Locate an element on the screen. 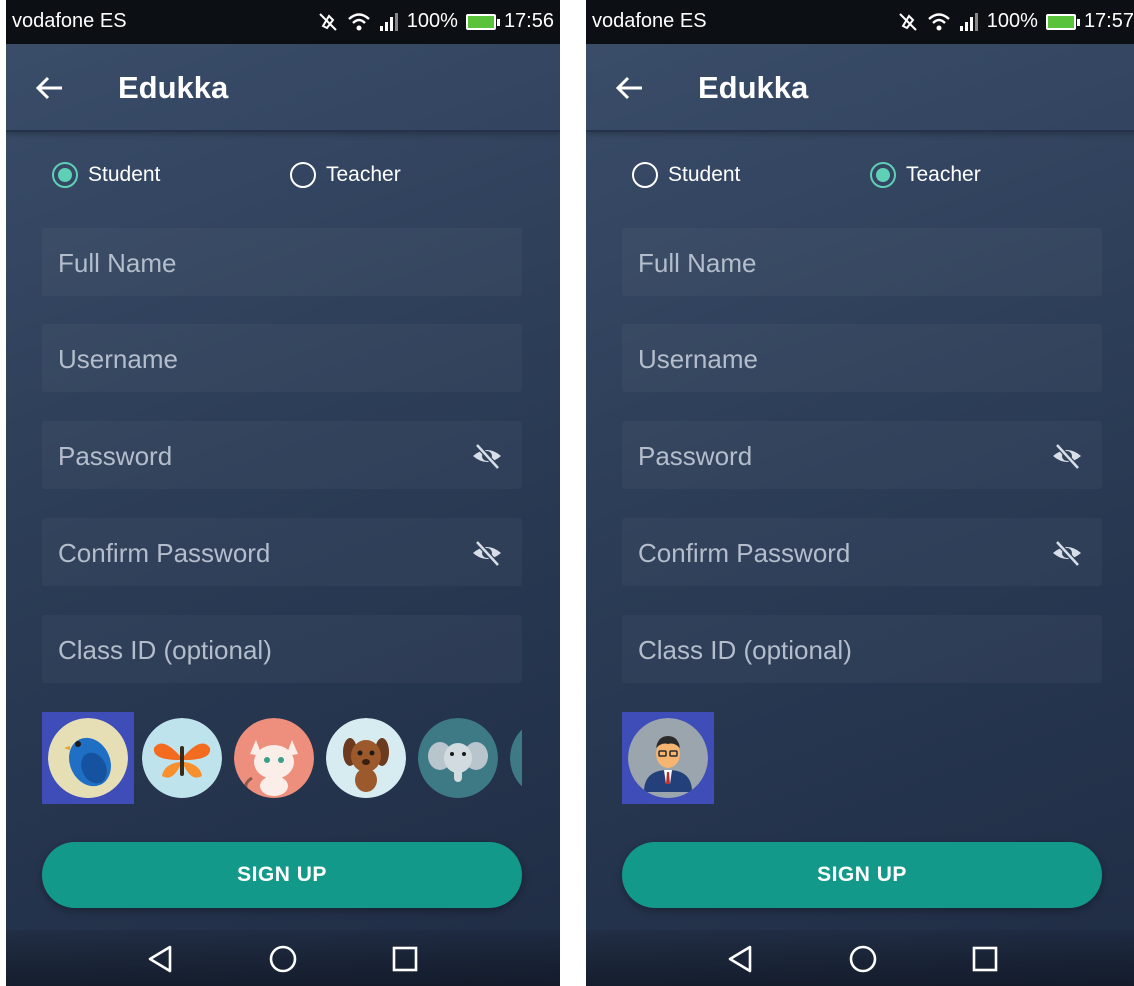 The image size is (1134, 986). elephant-icon is located at coordinates (458, 758).